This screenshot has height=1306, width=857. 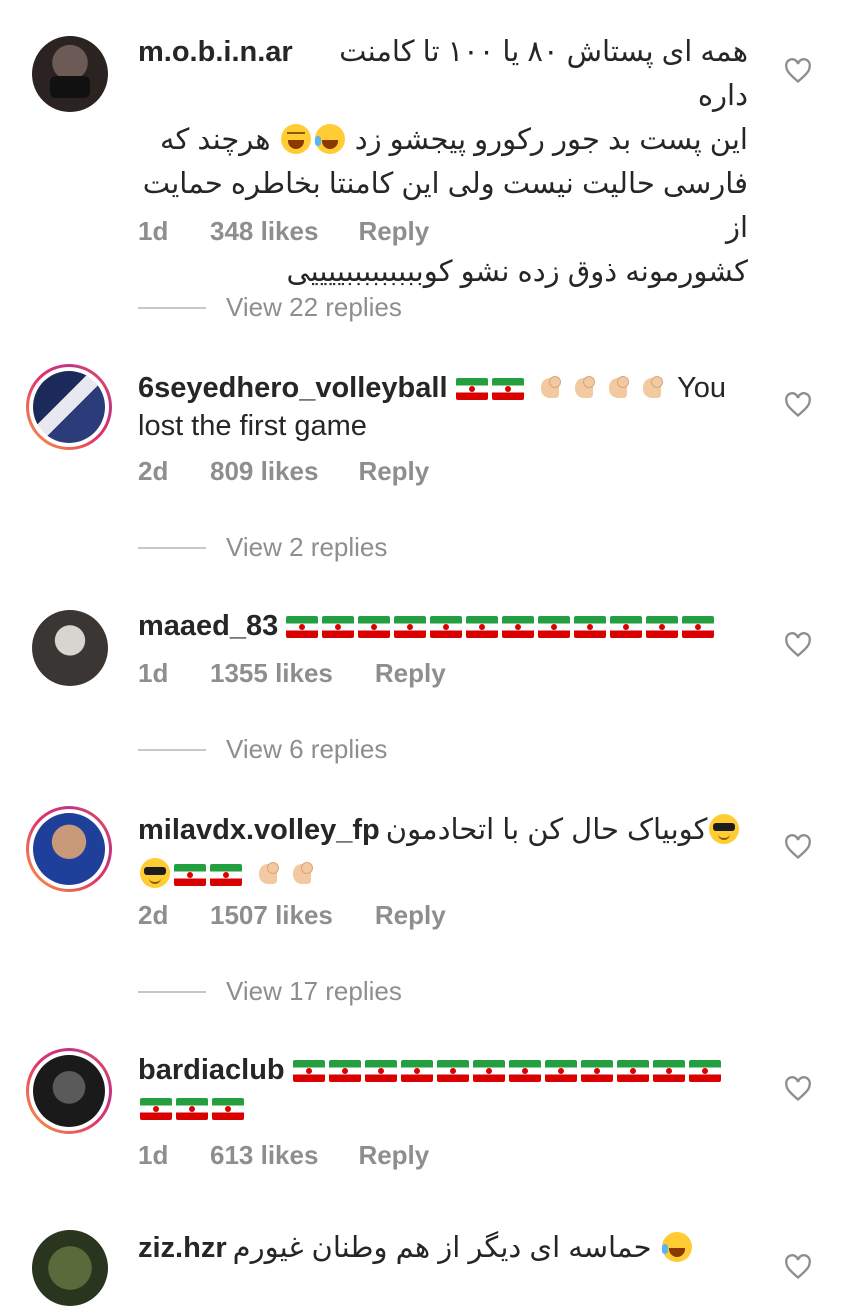 I want to click on likes-count: 348 likes, so click(x=264, y=231).